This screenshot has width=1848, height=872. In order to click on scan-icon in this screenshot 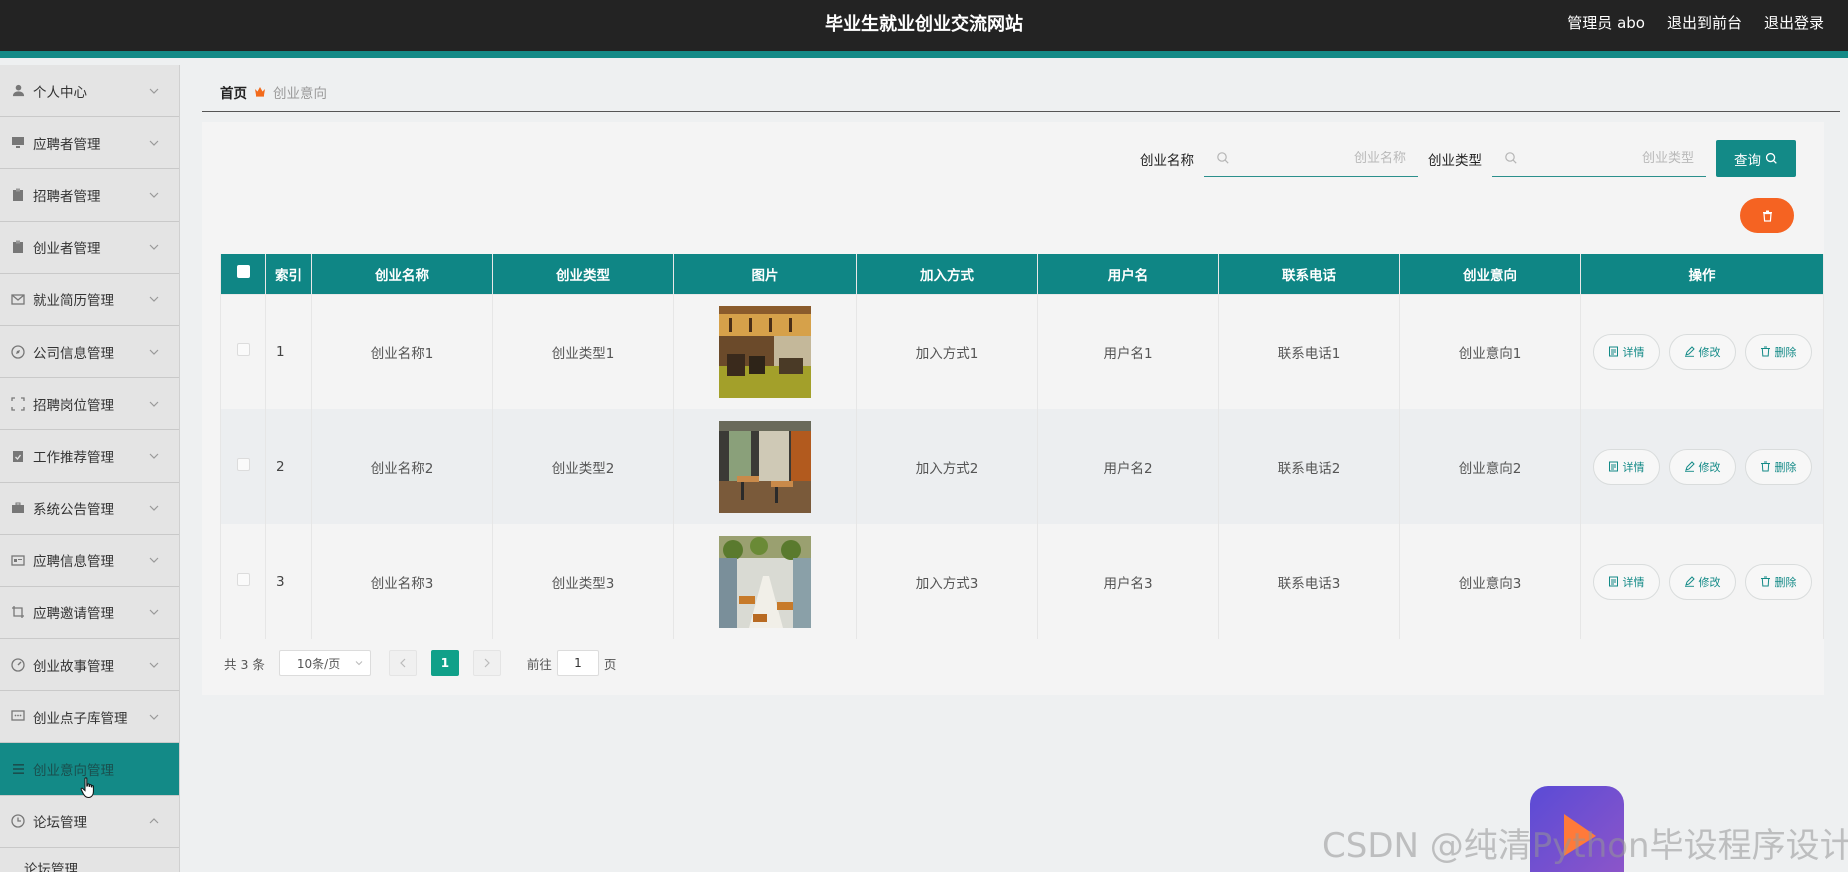, I will do `click(18, 404)`.